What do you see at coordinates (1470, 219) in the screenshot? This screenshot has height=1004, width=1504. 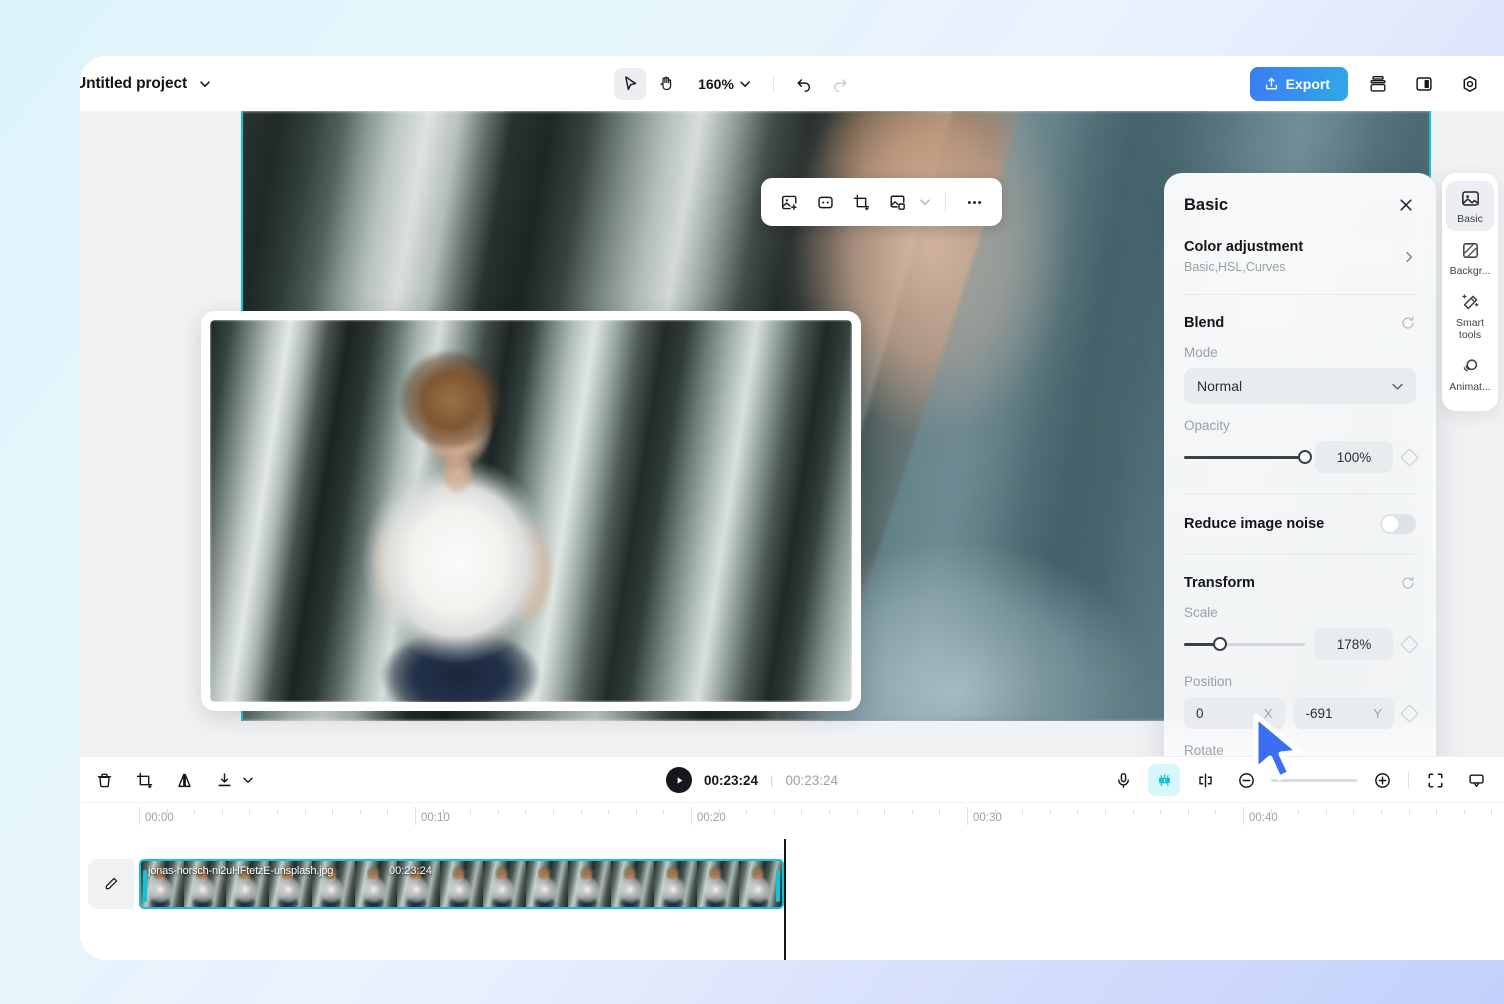 I see `tab-basic-label: Basic` at bounding box center [1470, 219].